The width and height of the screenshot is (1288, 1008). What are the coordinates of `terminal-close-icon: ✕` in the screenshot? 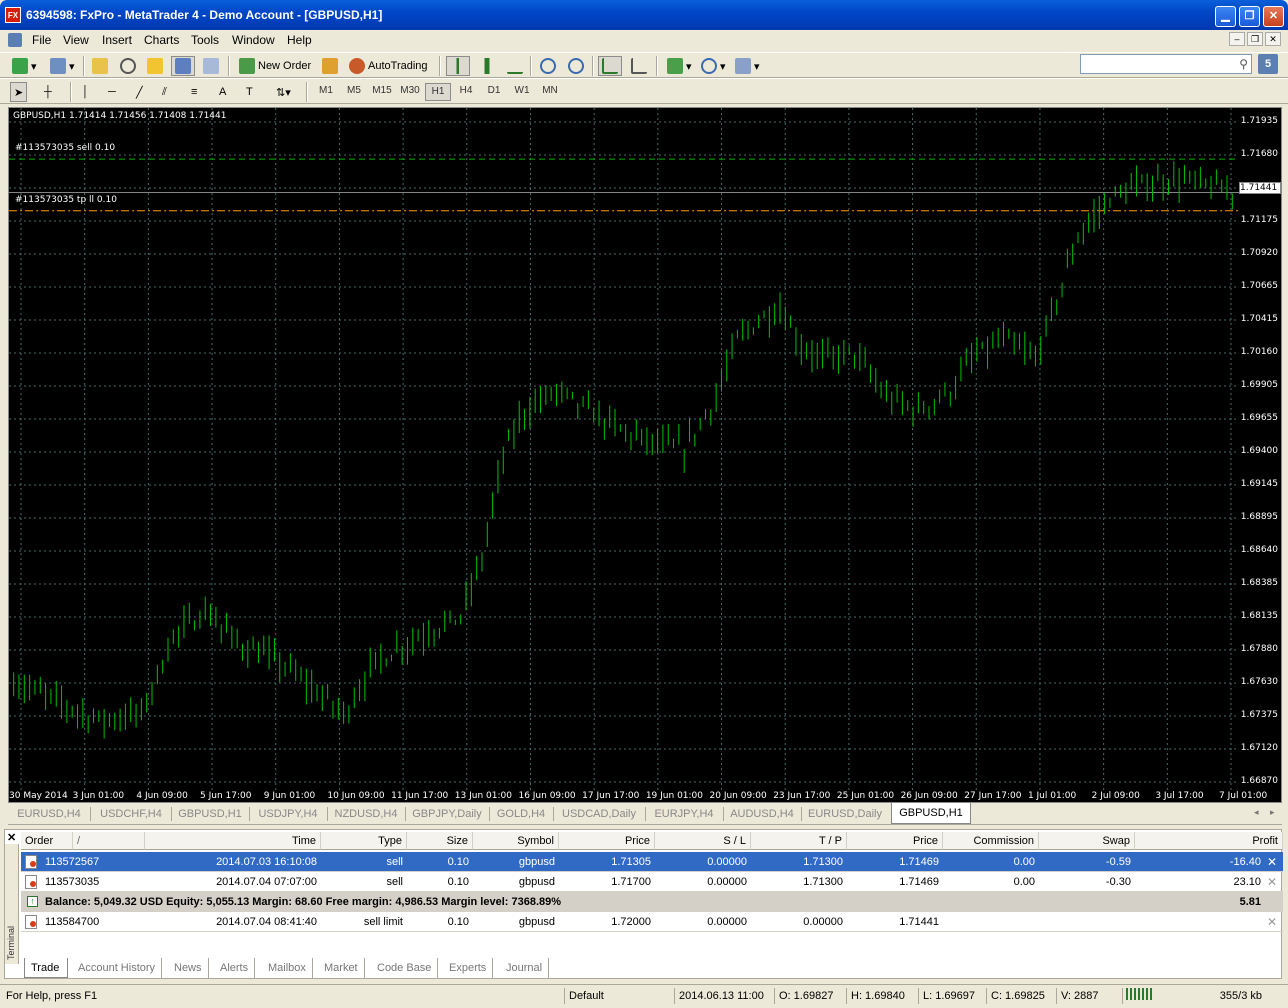 It's located at (11, 837).